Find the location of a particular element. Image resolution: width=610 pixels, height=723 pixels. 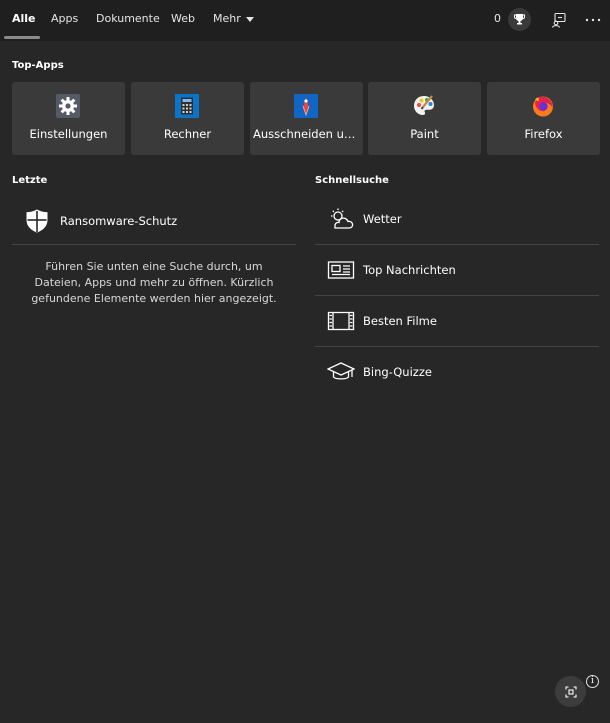

info-icon: i is located at coordinates (592, 681).